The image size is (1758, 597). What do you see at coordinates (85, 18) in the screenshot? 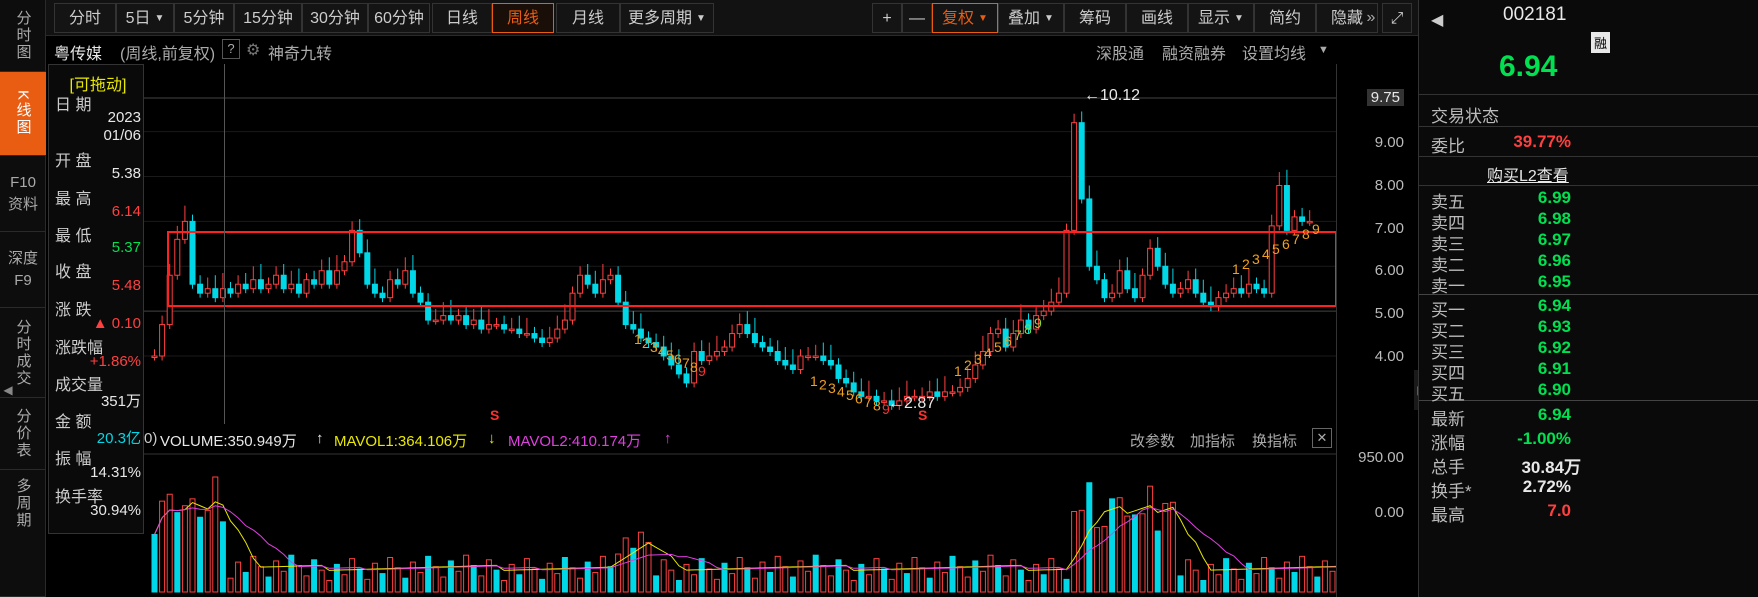
I see `period-timeshare: 分时` at bounding box center [85, 18].